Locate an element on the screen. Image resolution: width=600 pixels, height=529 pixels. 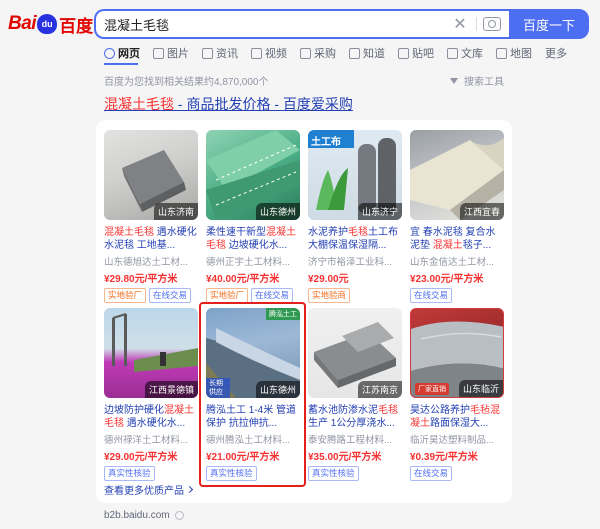
price: ¥29.00元 is located at coordinates (328, 279).